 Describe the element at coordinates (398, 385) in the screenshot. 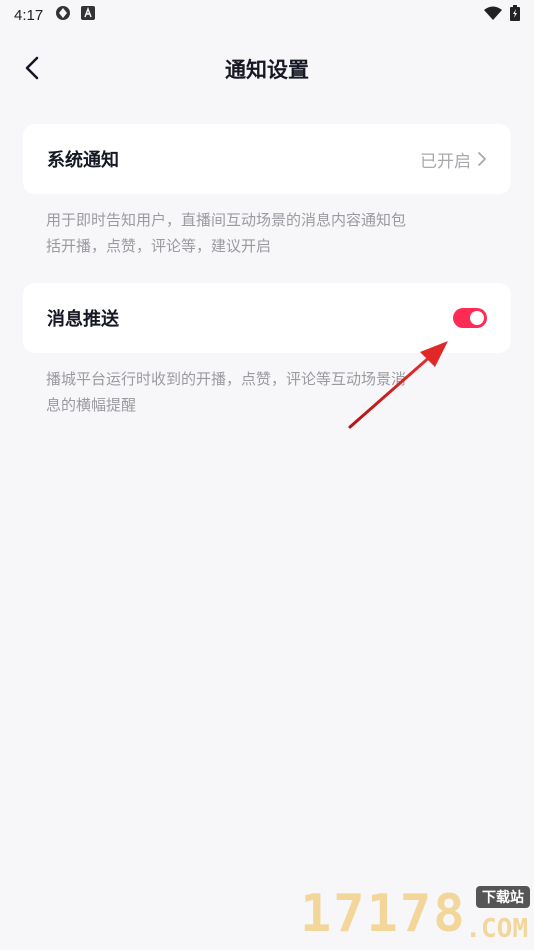

I see `annotation-arrow-icon` at that location.